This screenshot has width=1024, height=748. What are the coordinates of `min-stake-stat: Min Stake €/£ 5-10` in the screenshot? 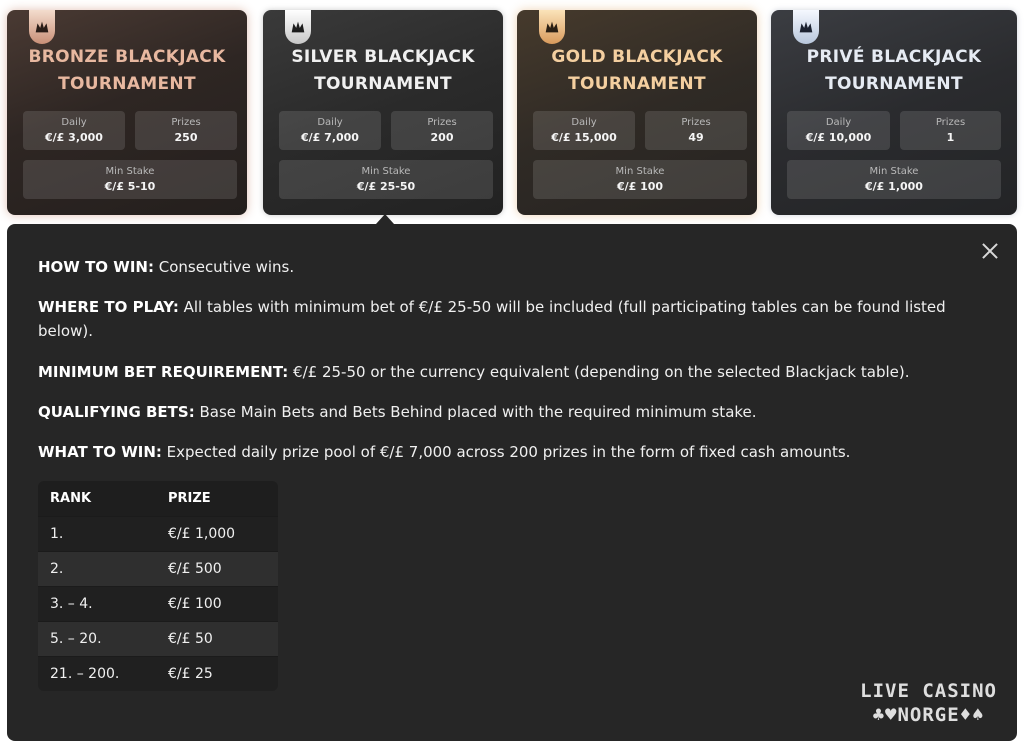 It's located at (130, 179).